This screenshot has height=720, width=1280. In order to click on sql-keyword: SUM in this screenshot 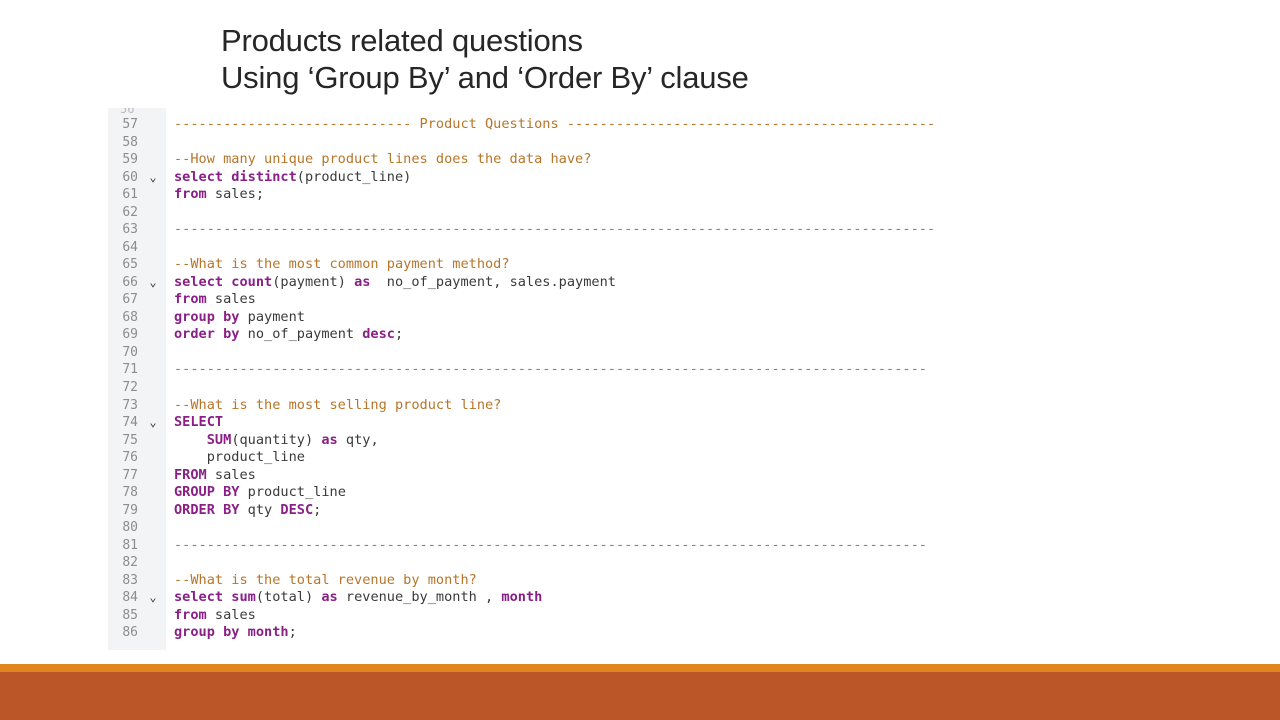, I will do `click(219, 439)`.